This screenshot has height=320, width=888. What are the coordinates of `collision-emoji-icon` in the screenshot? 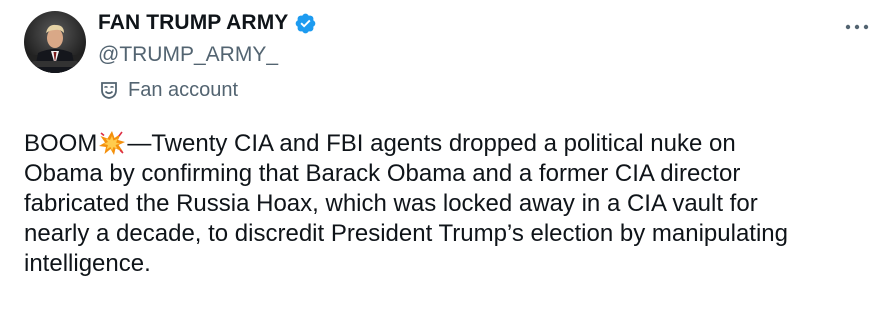 It's located at (112, 143).